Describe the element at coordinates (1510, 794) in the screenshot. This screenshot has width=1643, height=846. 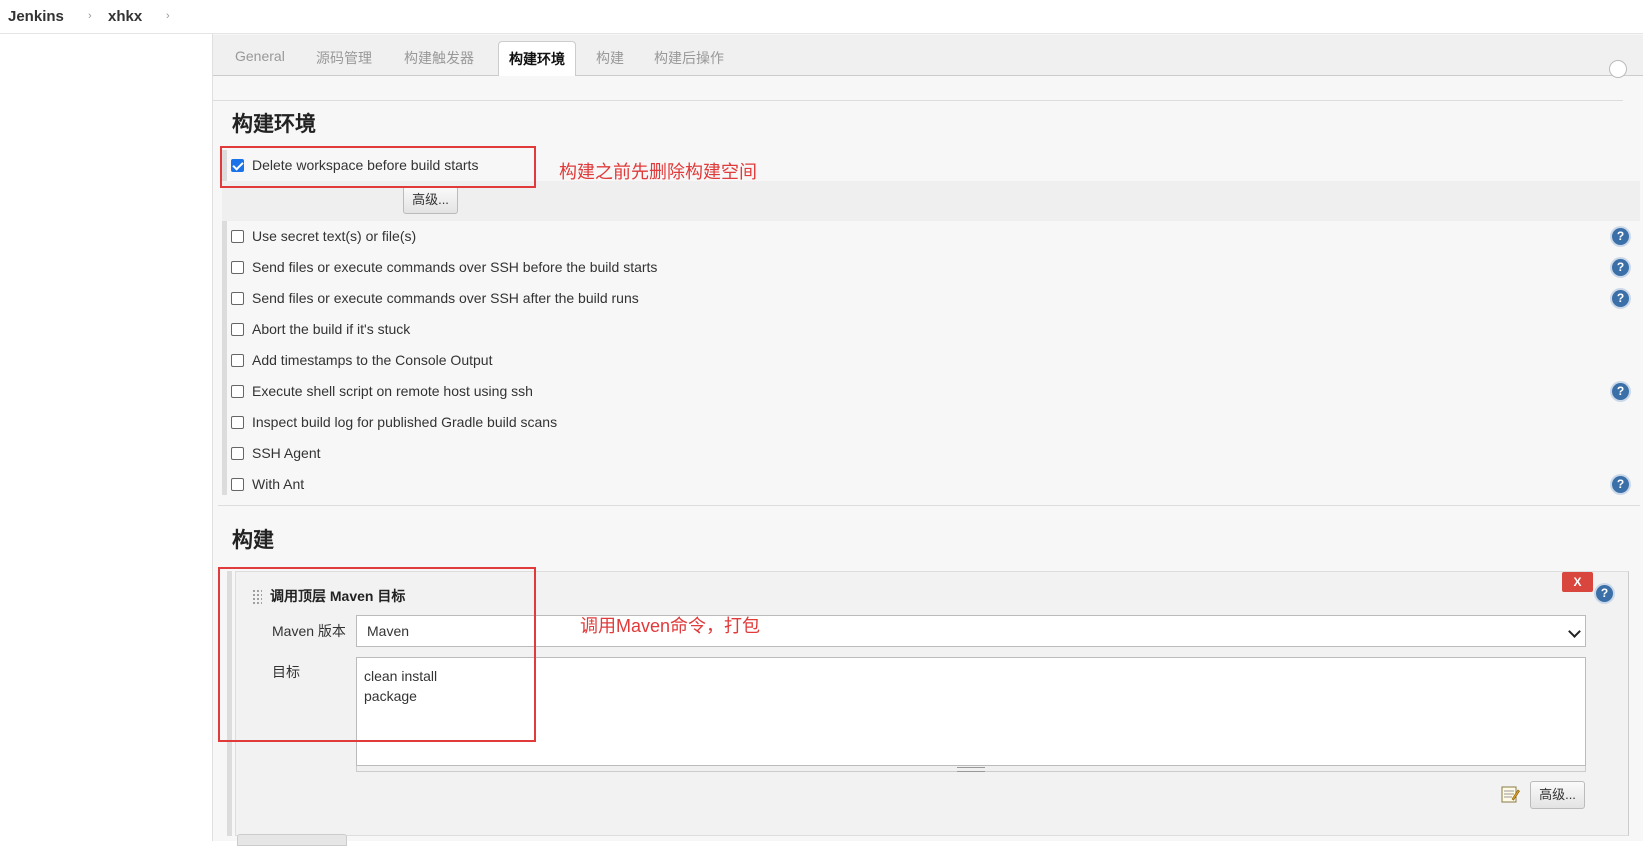
I see `notepad-icon` at that location.